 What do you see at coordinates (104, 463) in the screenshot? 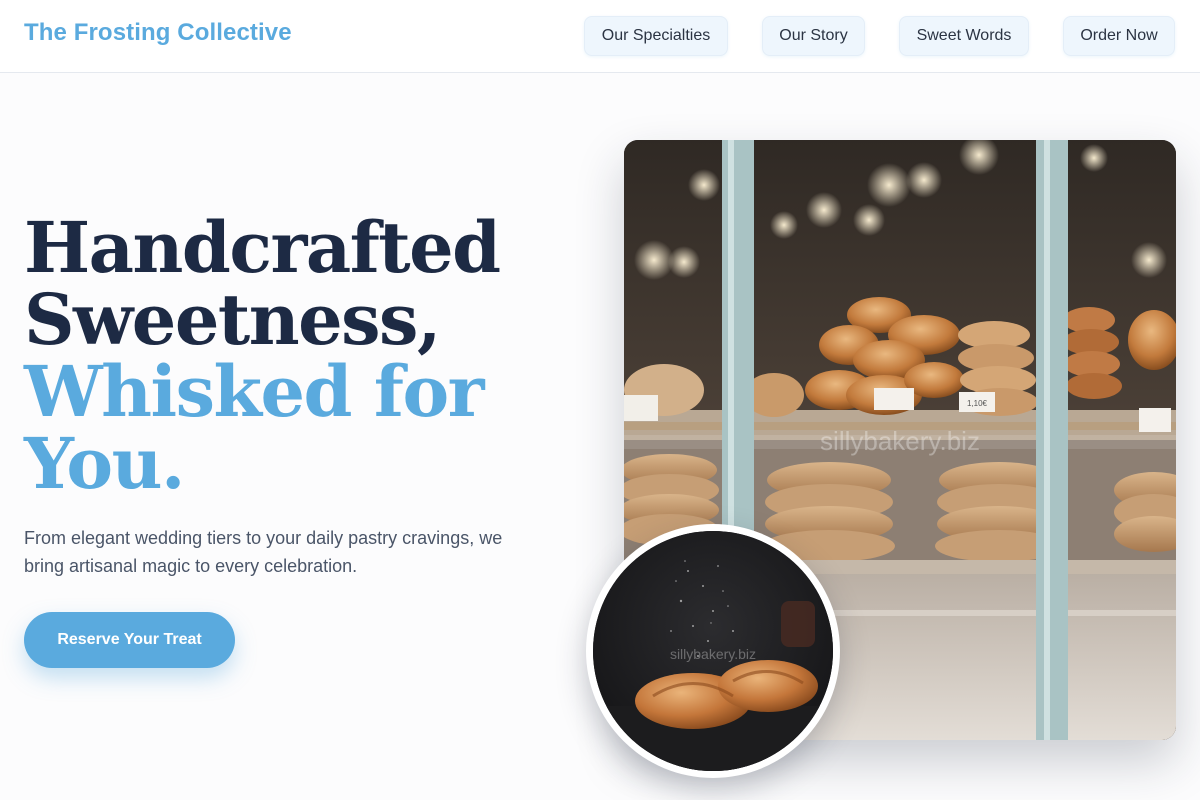
I see `headline-accent-line-2: You.` at bounding box center [104, 463].